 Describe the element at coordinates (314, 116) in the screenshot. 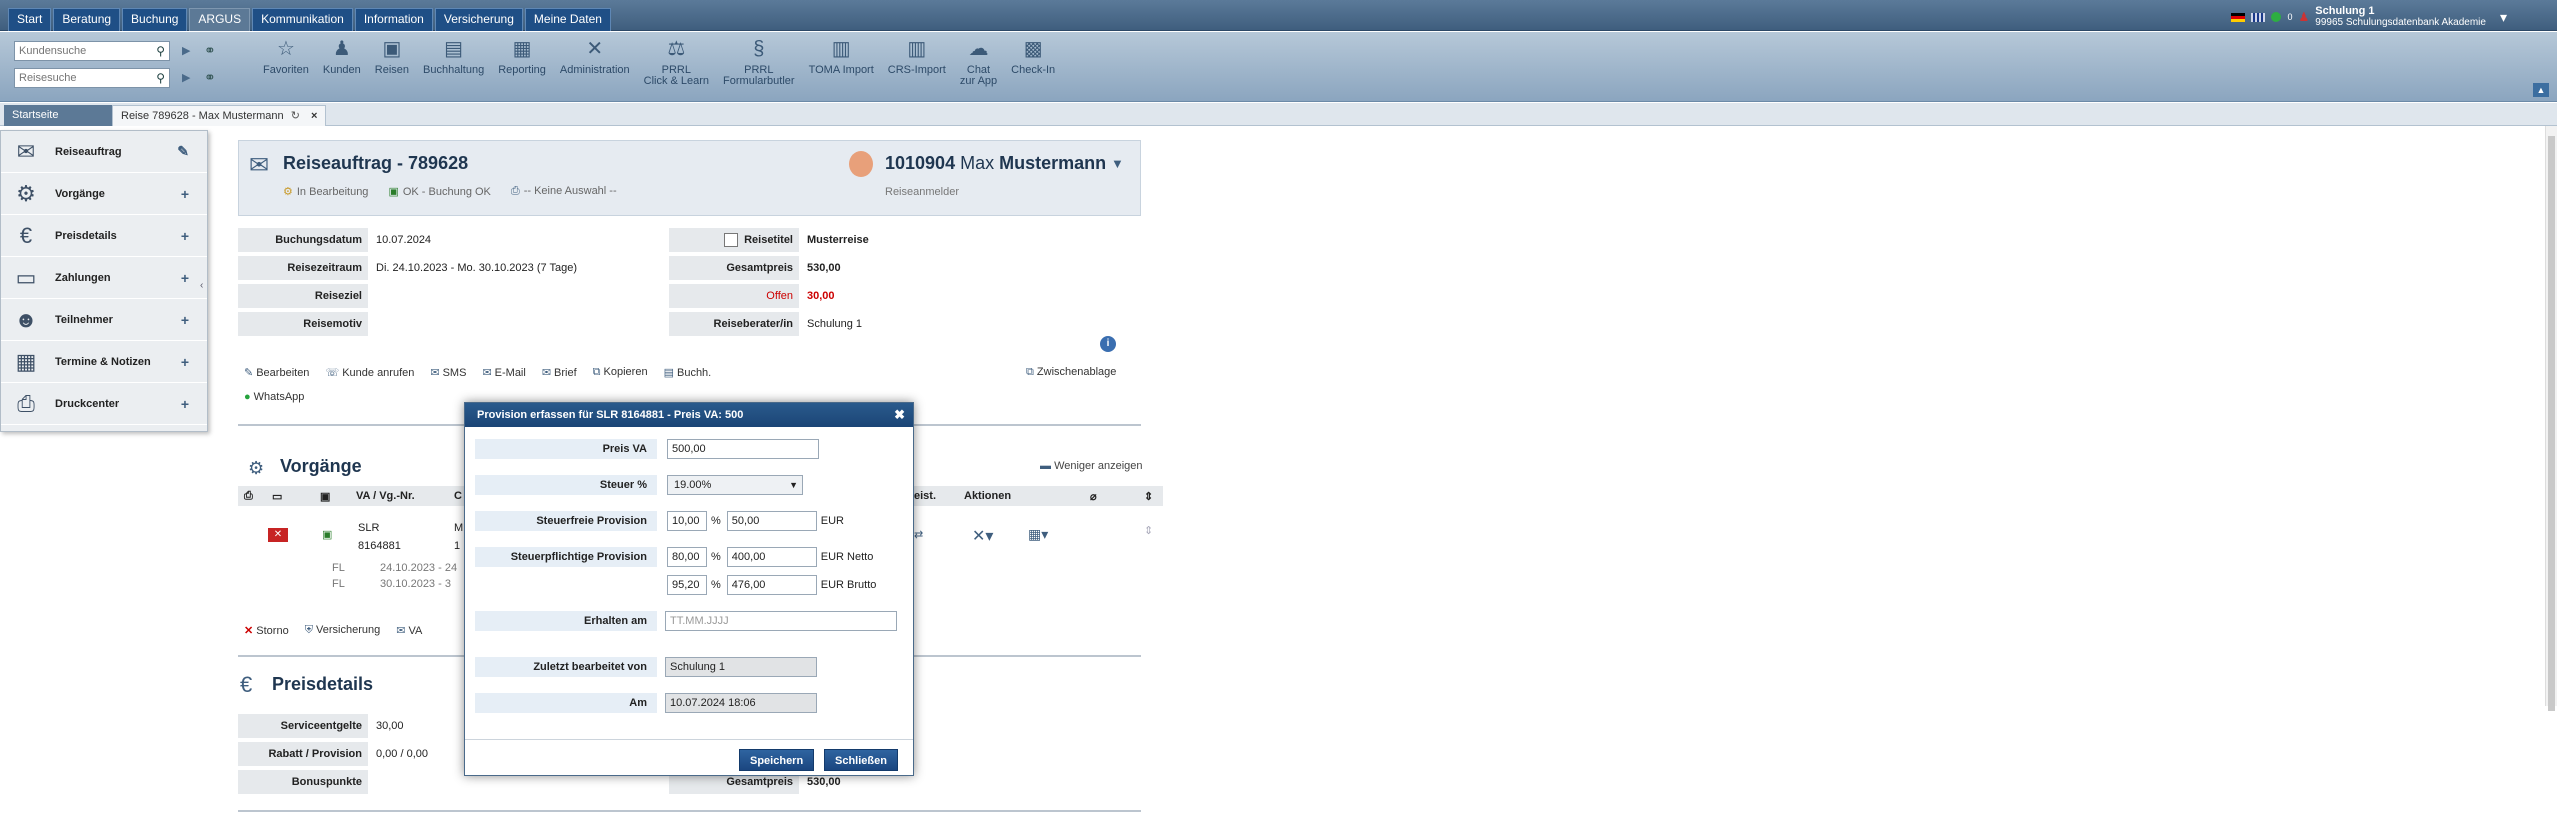

I see `close-icon: ×` at that location.